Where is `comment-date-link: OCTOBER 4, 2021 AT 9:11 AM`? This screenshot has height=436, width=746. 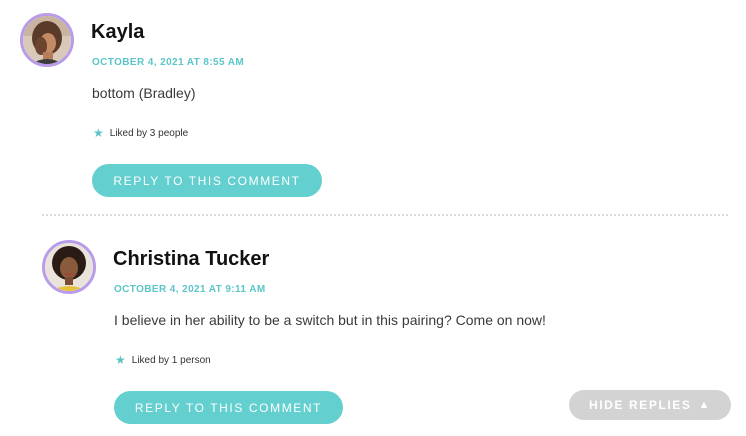 comment-date-link: OCTOBER 4, 2021 AT 9:11 AM is located at coordinates (190, 289).